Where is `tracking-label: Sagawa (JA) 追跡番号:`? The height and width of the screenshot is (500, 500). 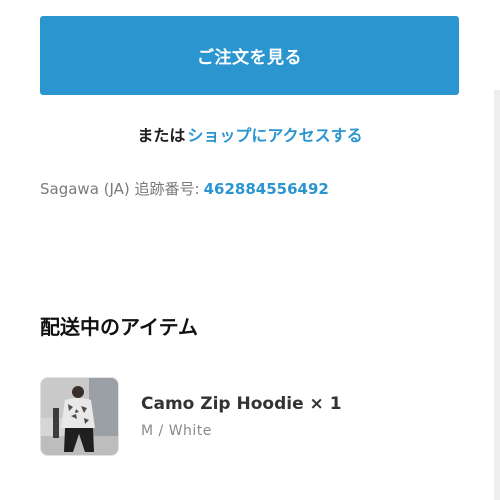
tracking-label: Sagawa (JA) 追跡番号: is located at coordinates (120, 189).